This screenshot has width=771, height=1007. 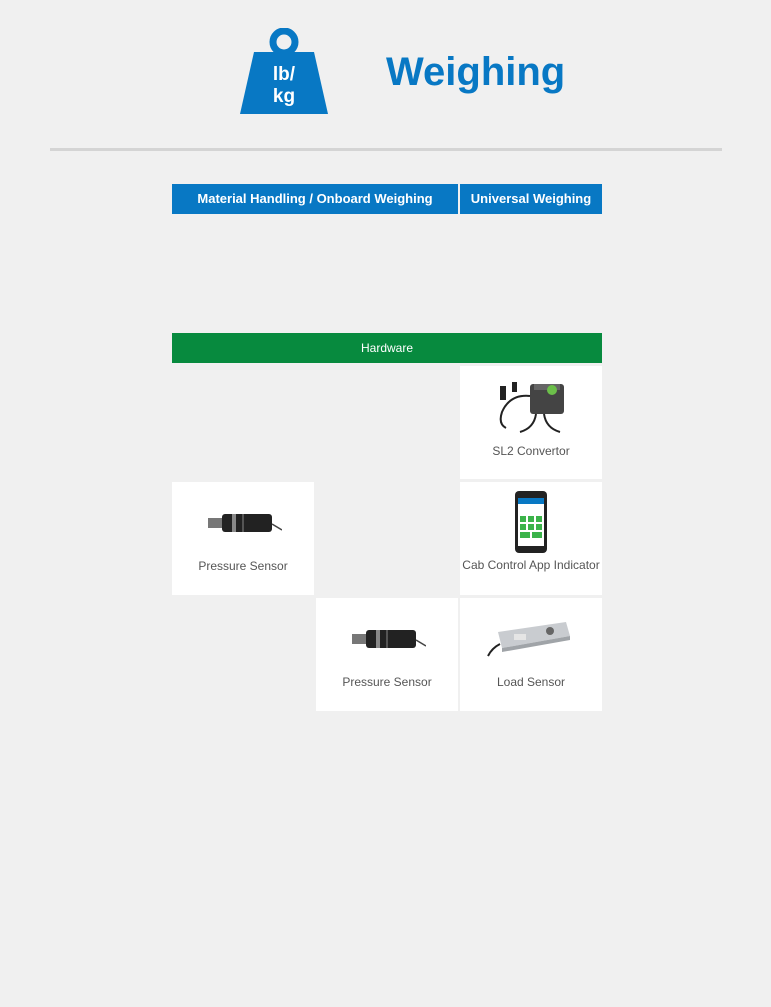 I want to click on load-sensor-image, so click(x=528, y=639).